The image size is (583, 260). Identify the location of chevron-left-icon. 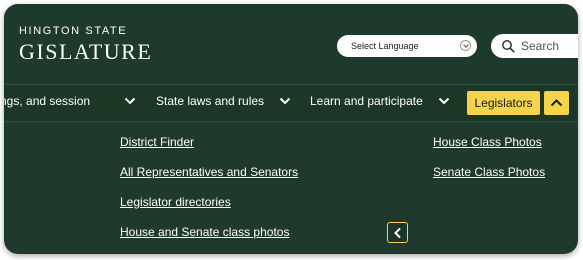
(397, 233).